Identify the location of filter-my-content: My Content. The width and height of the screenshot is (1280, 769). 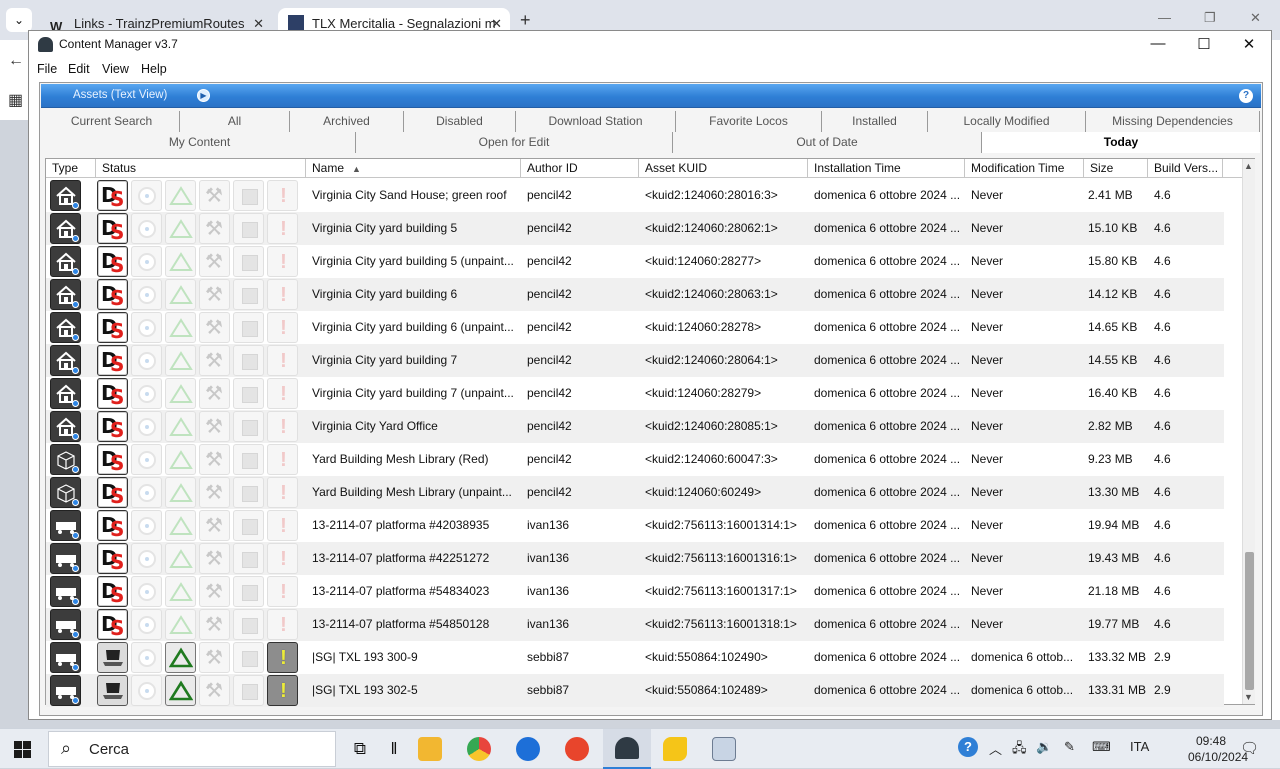
(200, 142).